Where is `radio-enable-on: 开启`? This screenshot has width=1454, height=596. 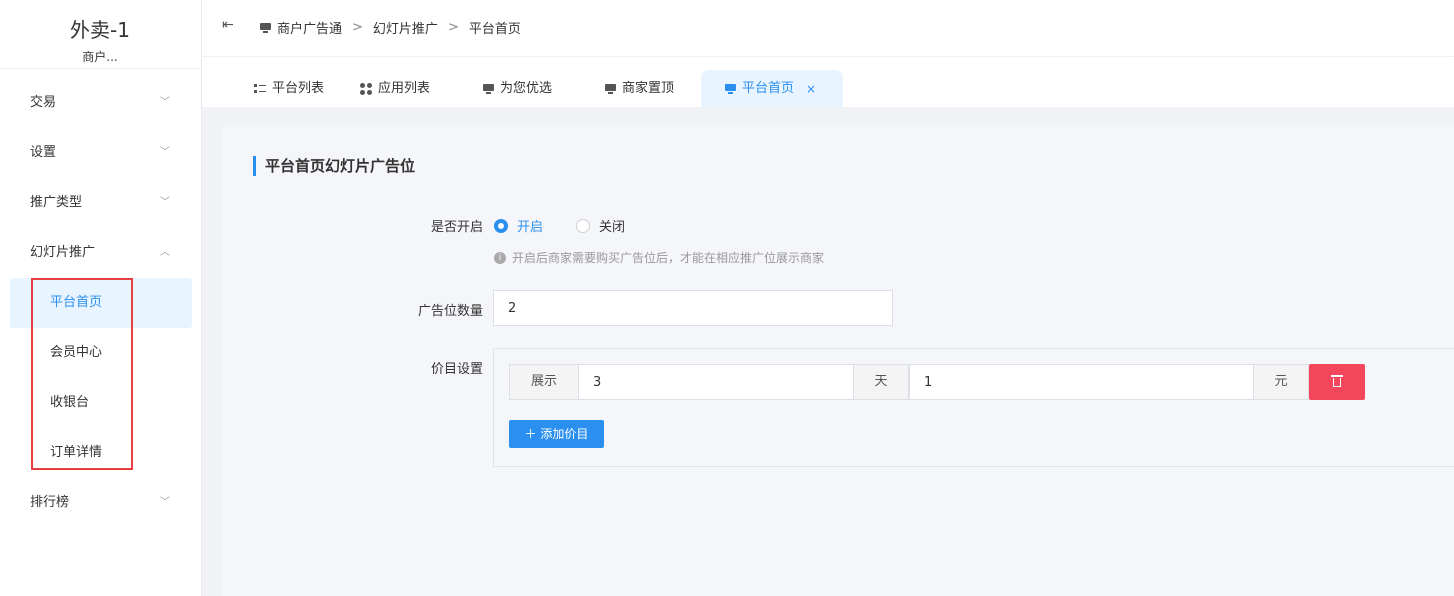 radio-enable-on: 开启 is located at coordinates (518, 225).